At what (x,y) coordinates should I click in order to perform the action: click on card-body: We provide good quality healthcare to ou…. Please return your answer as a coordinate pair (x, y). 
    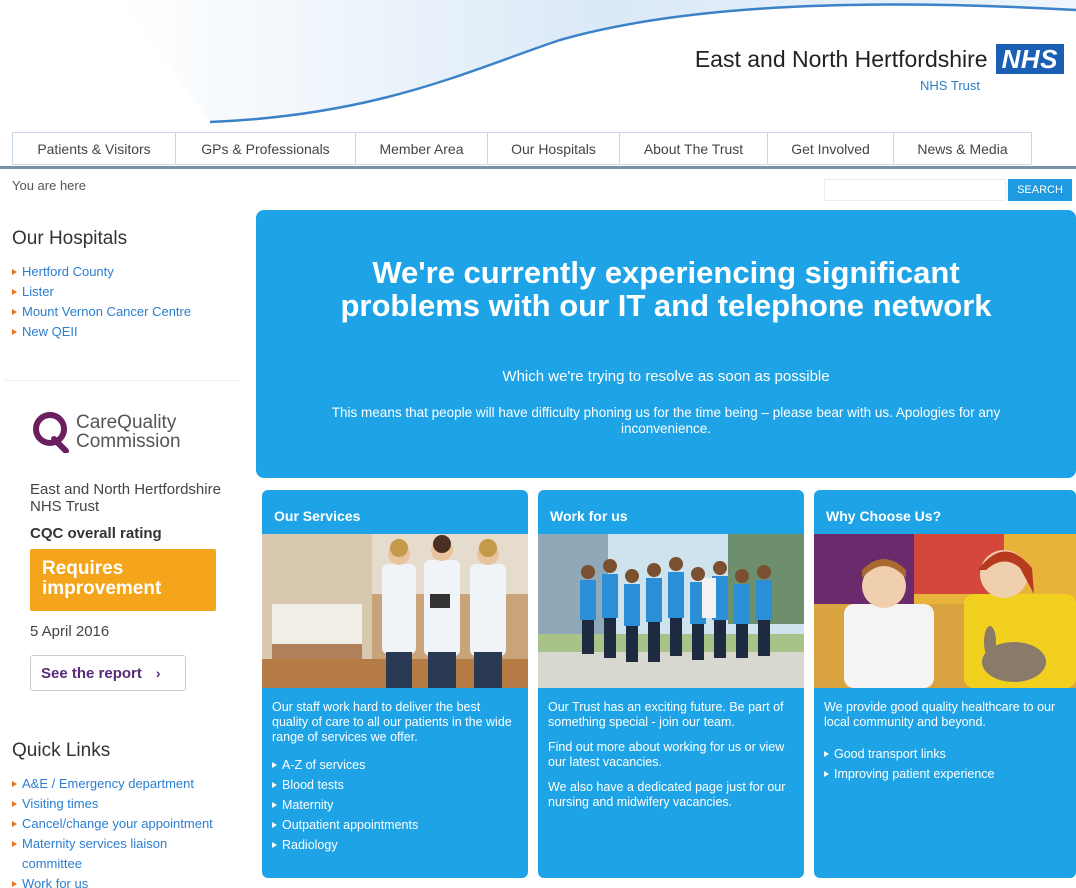
    Looking at the image, I should click on (945, 736).